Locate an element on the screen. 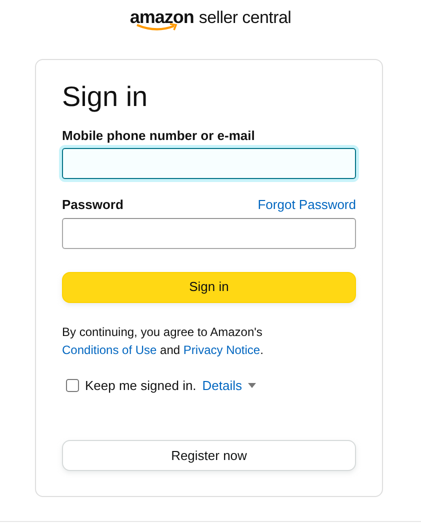  sign-in-button: Sign in is located at coordinates (209, 287).